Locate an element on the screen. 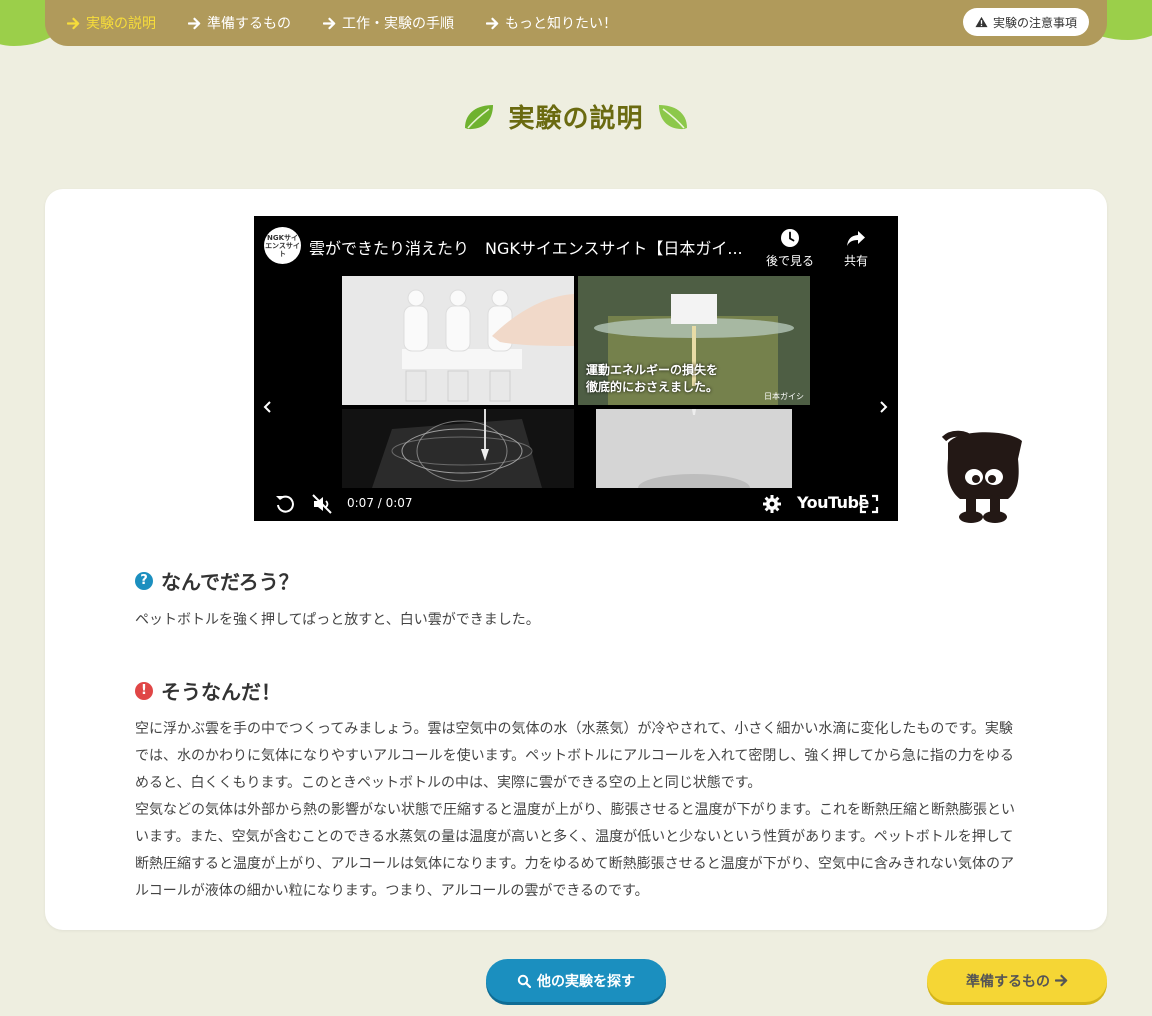 This screenshot has width=1152, height=1016. question-icon: ? is located at coordinates (144, 580).